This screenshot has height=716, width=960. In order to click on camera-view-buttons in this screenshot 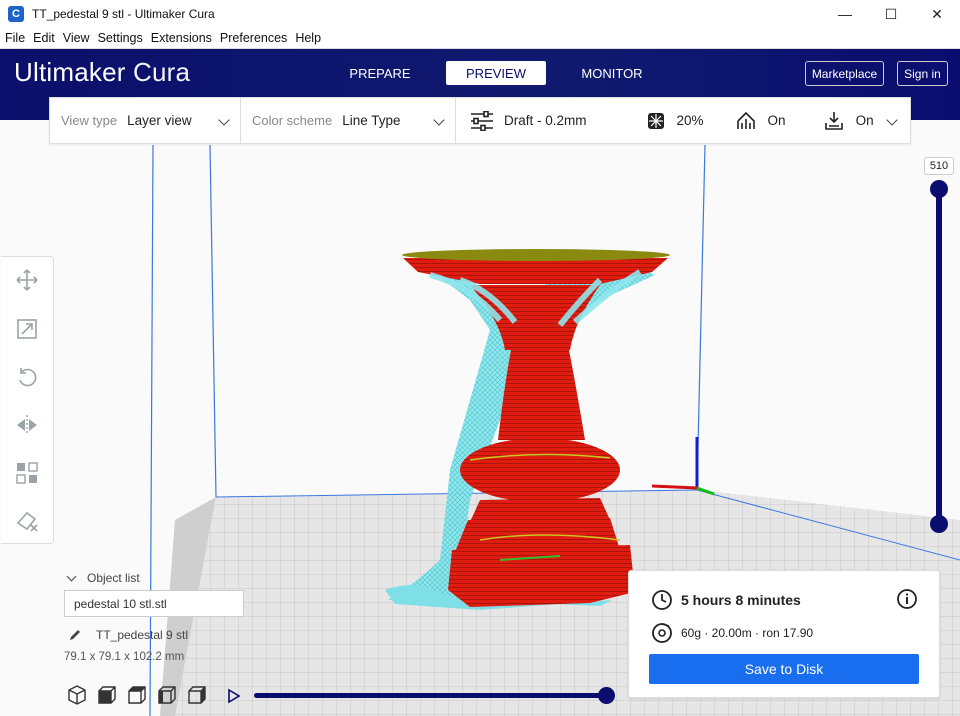, I will do `click(141, 695)`.